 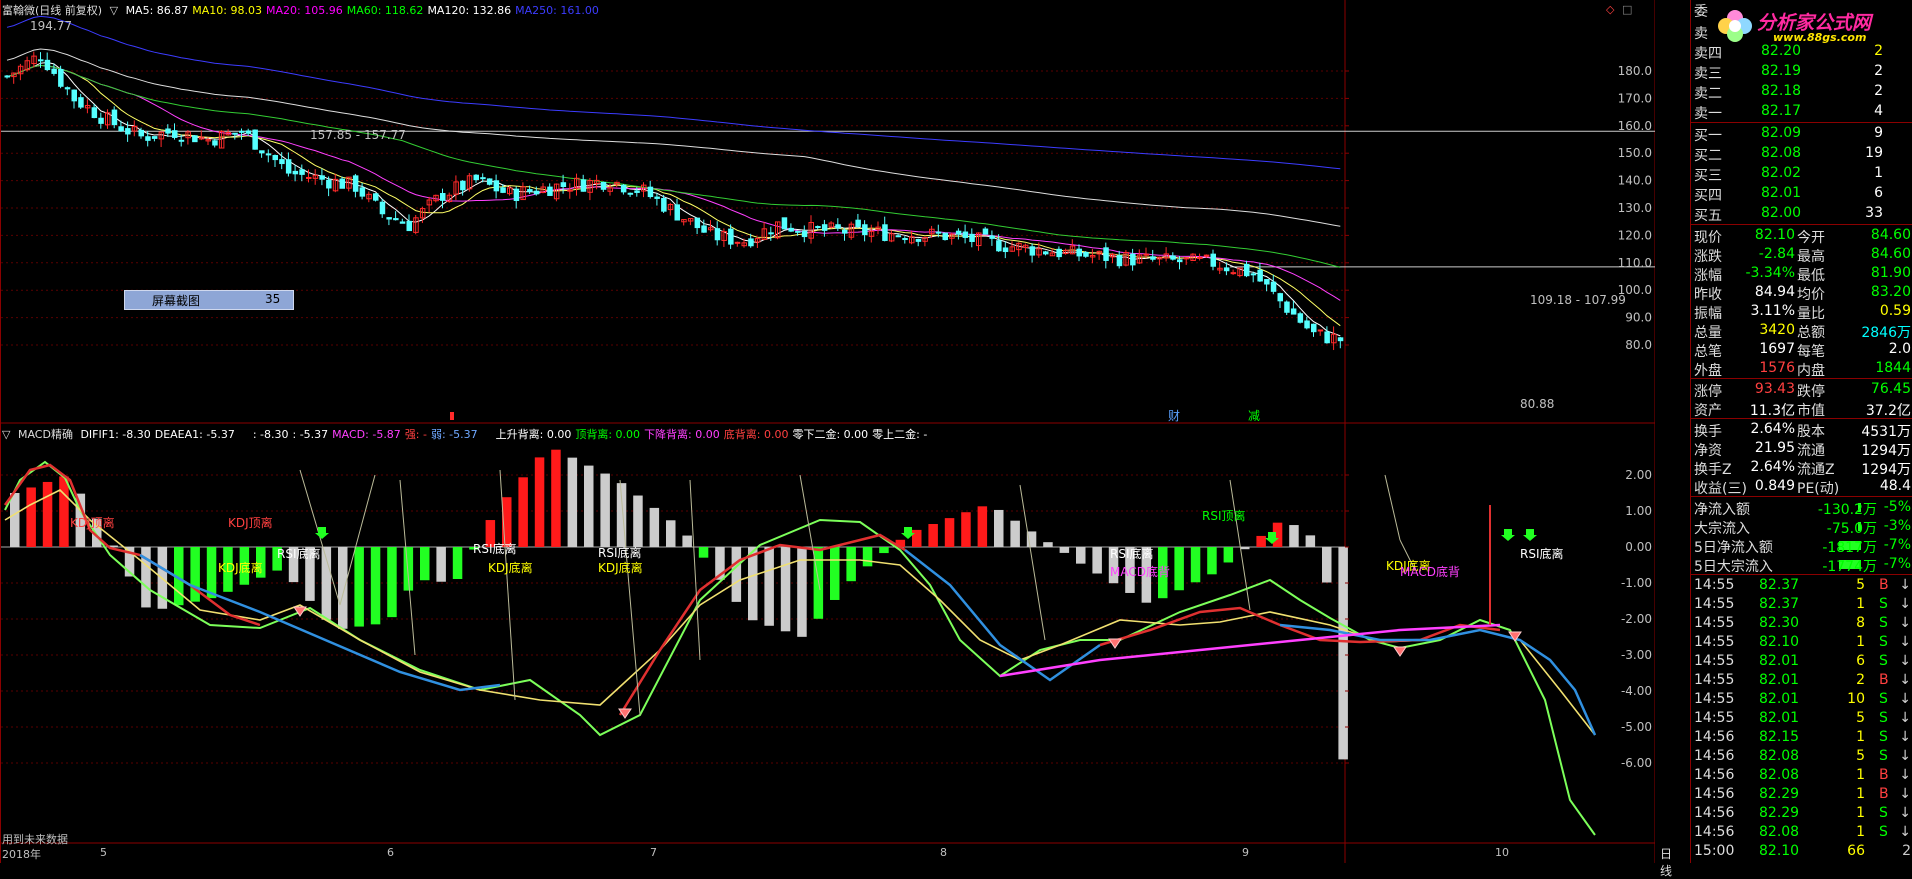 What do you see at coordinates (1627, 9) in the screenshot?
I see `minus-icon: □` at bounding box center [1627, 9].